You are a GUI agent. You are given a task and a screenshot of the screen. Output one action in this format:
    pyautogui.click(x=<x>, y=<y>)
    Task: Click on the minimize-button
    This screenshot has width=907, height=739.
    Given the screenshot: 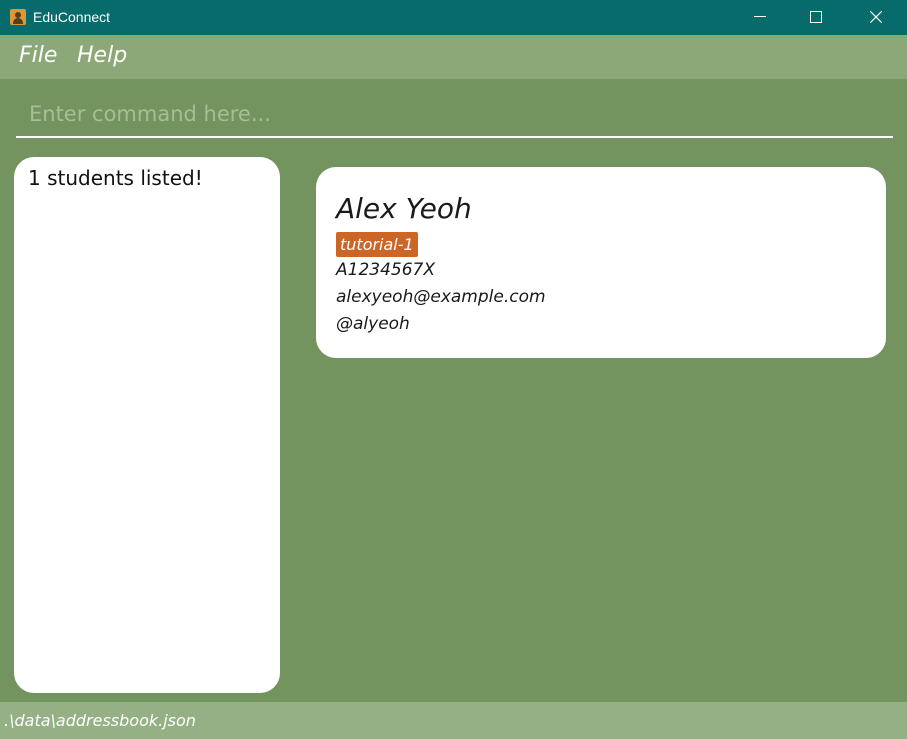 What is the action you would take?
    pyautogui.click(x=760, y=17)
    